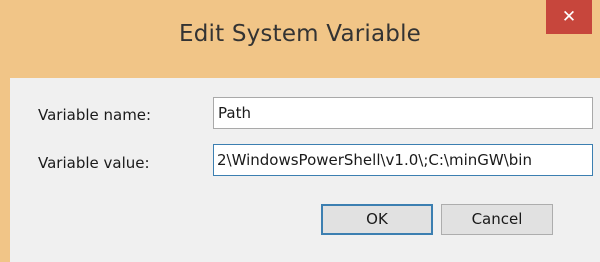  I want to click on cancel-button: Cancel, so click(497, 219).